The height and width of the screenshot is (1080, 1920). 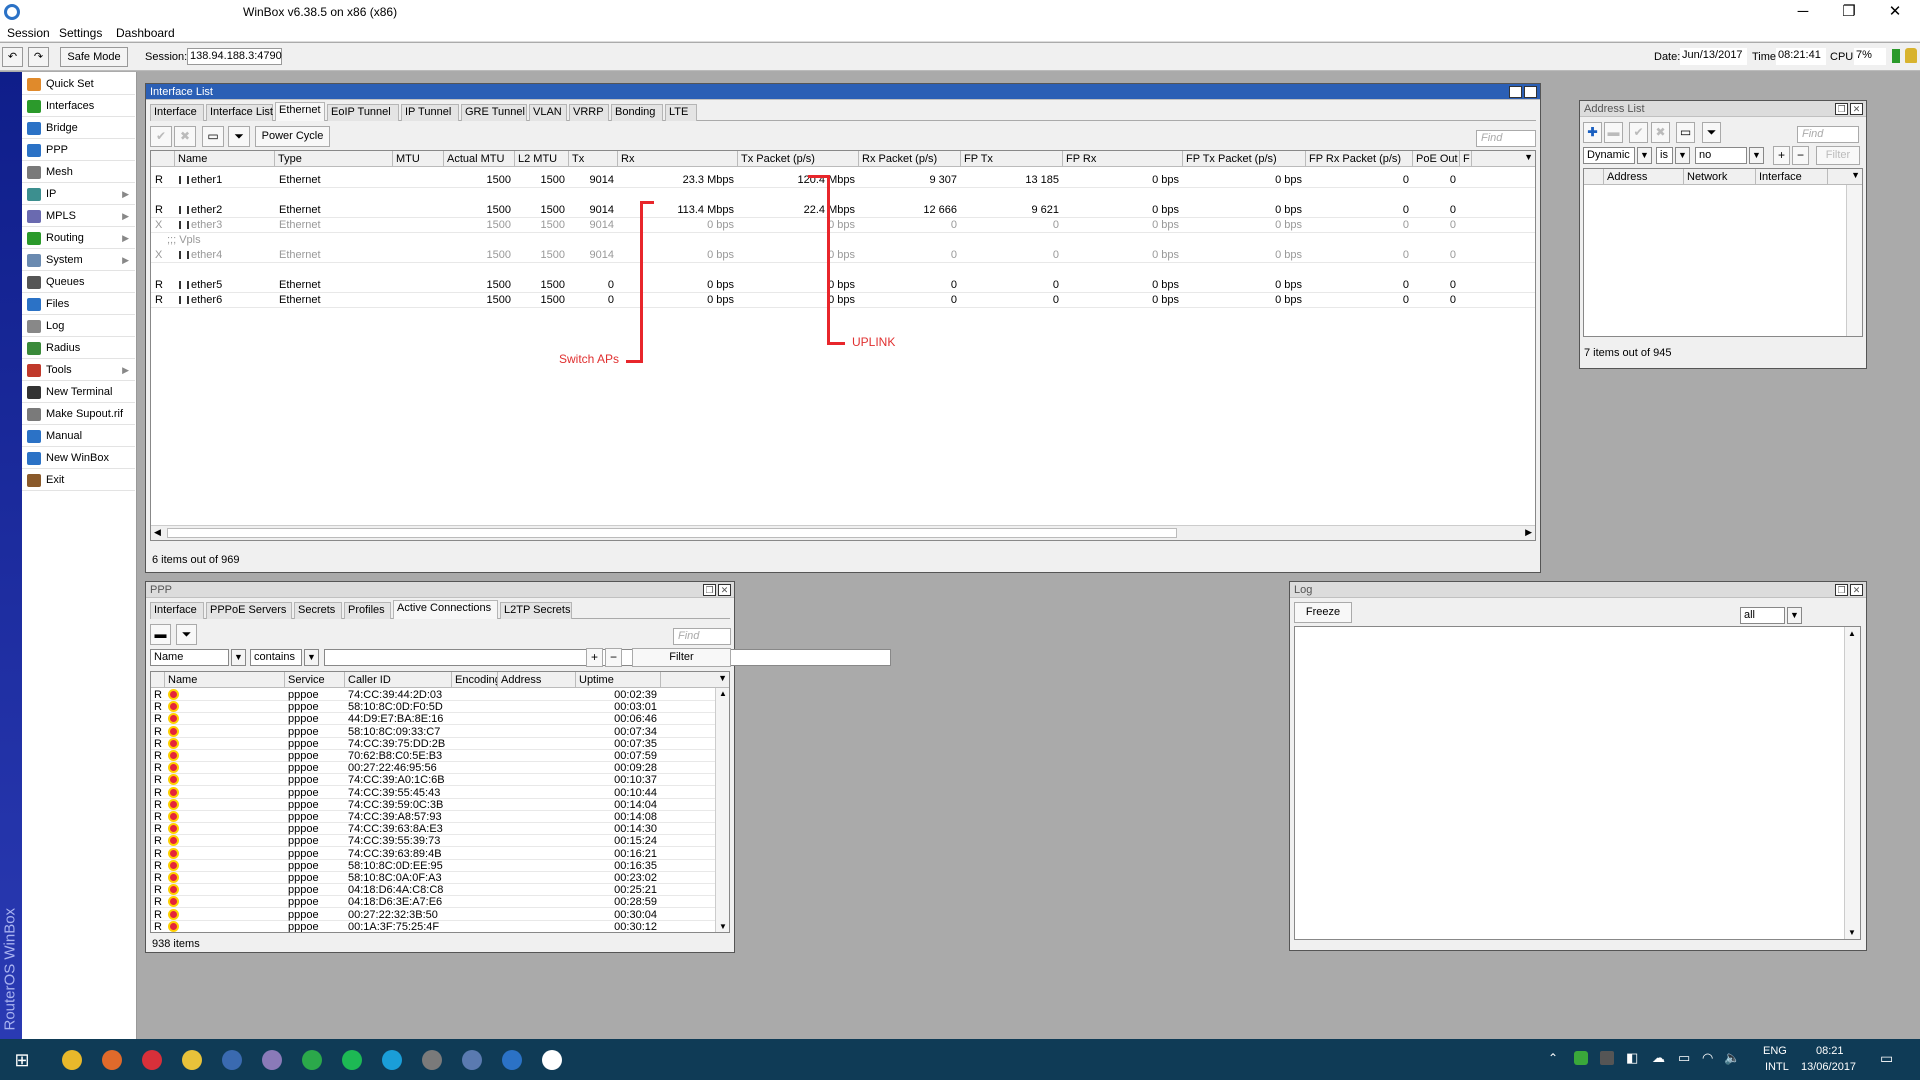 What do you see at coordinates (1684, 1058) in the screenshot?
I see `tray-drive-icon: ▭` at bounding box center [1684, 1058].